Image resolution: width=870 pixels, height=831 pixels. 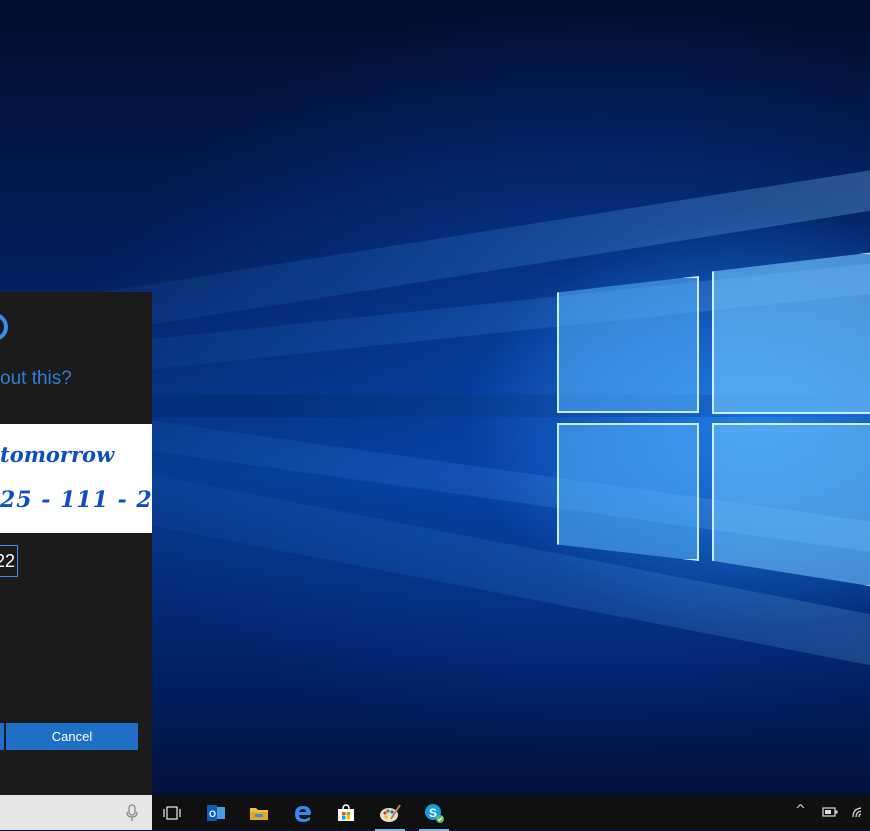 I want to click on microphone-icon, so click(x=132, y=813).